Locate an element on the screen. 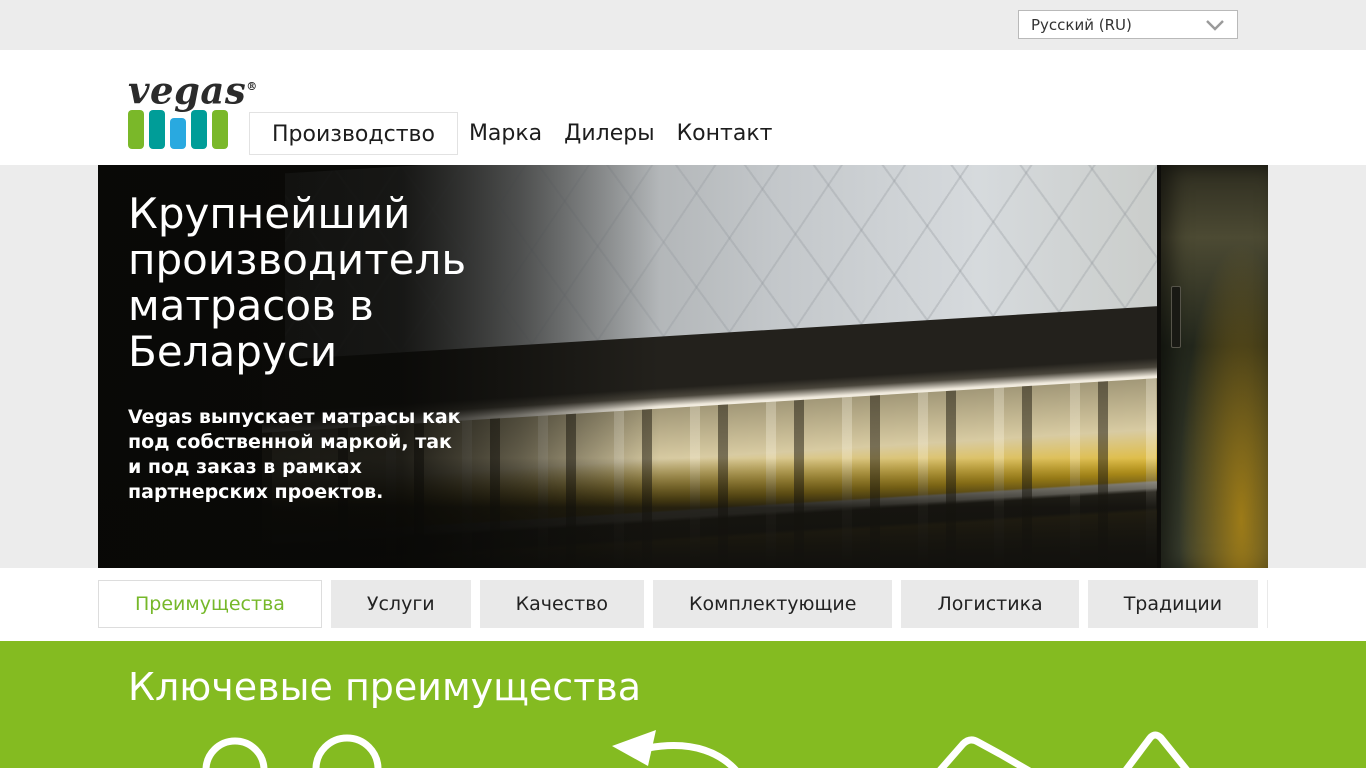 The image size is (1366, 768). nav-item-contact: Контакт is located at coordinates (725, 133).